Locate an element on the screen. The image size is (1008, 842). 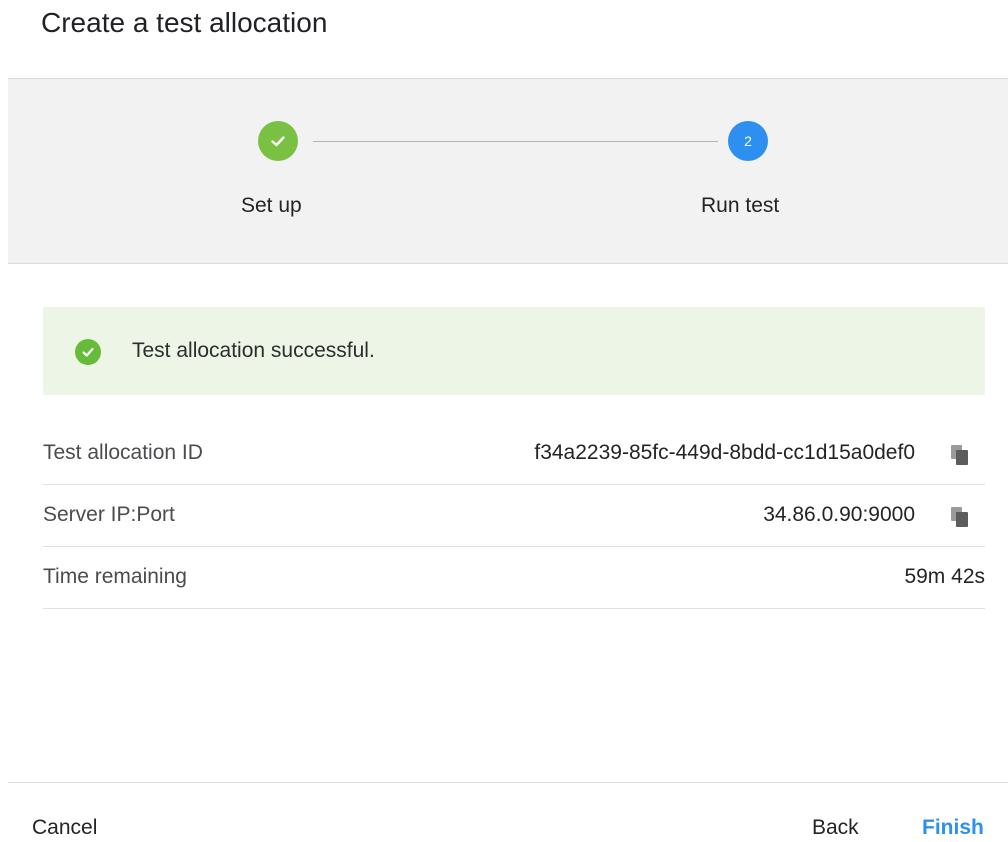
check-icon is located at coordinates (278, 141).